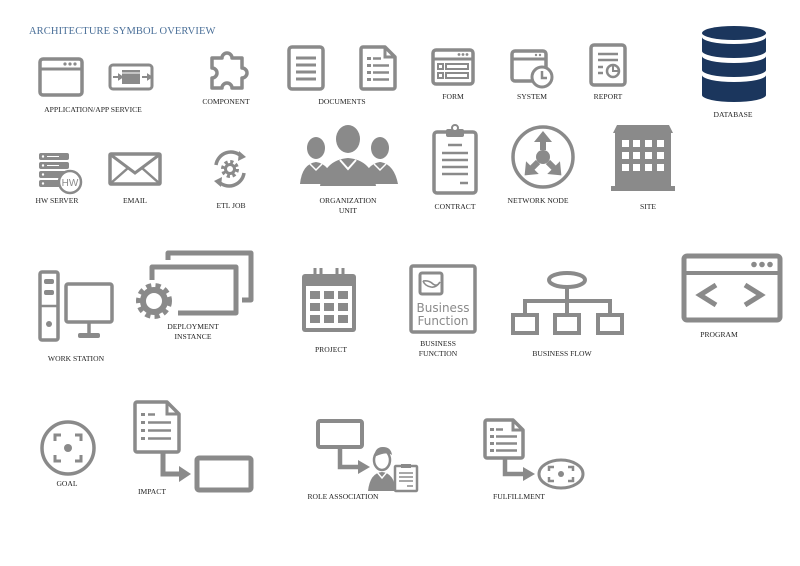 The image size is (800, 566). I want to click on label-deployment-instance: DEPLOYMENT INSTANCE, so click(192, 331).